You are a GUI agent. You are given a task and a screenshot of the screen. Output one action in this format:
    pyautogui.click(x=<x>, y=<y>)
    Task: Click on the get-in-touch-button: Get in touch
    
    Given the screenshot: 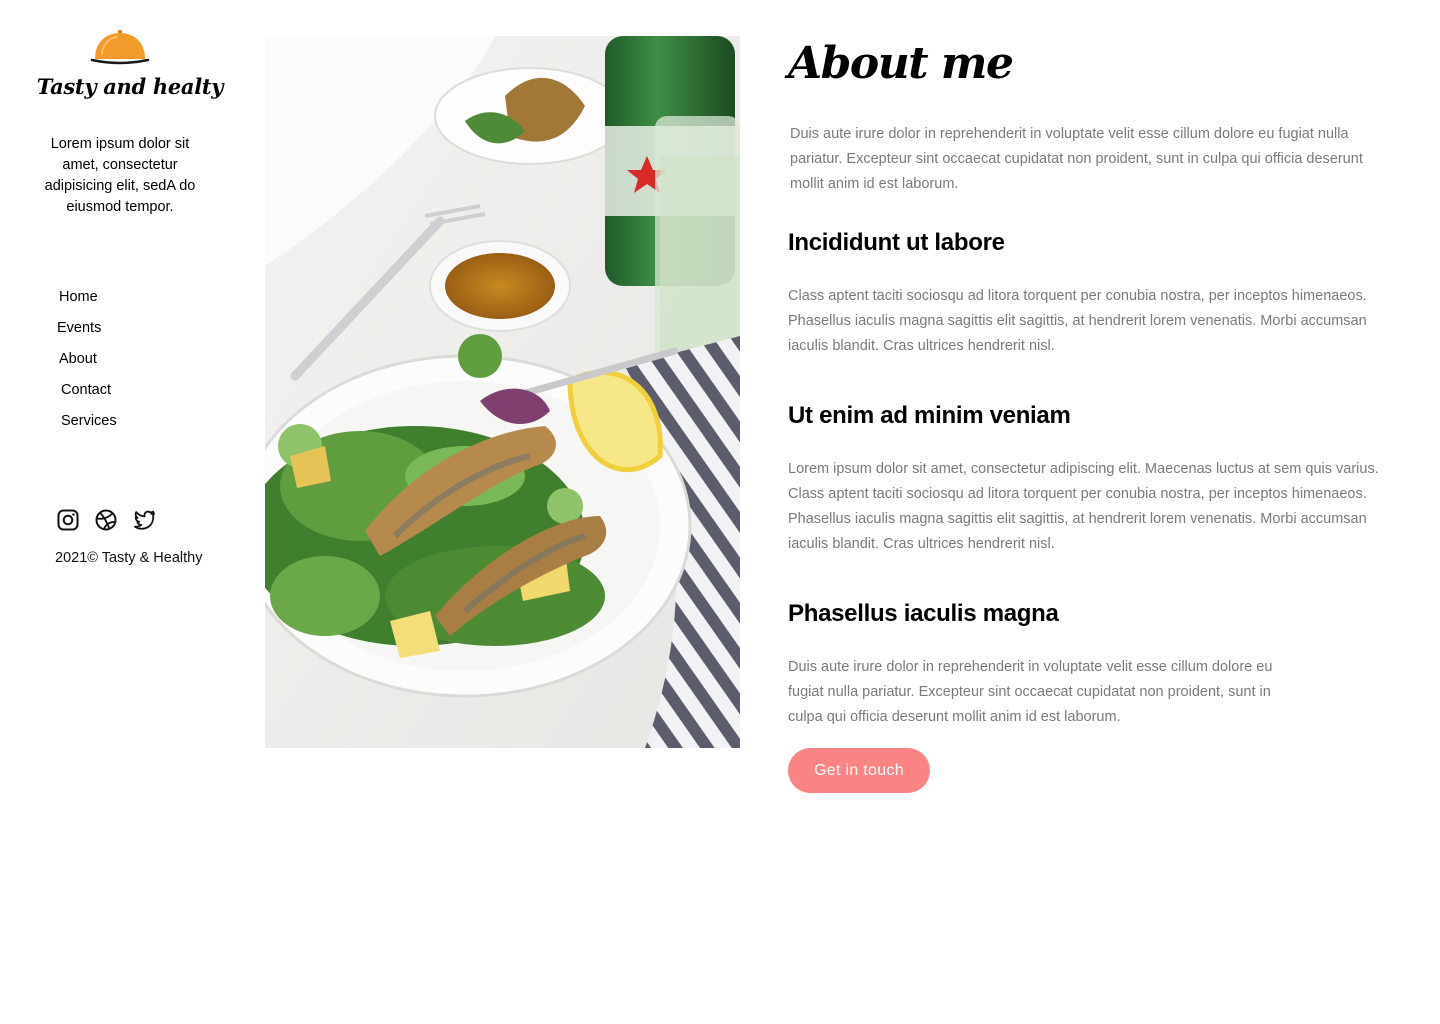 What is the action you would take?
    pyautogui.click(x=859, y=770)
    